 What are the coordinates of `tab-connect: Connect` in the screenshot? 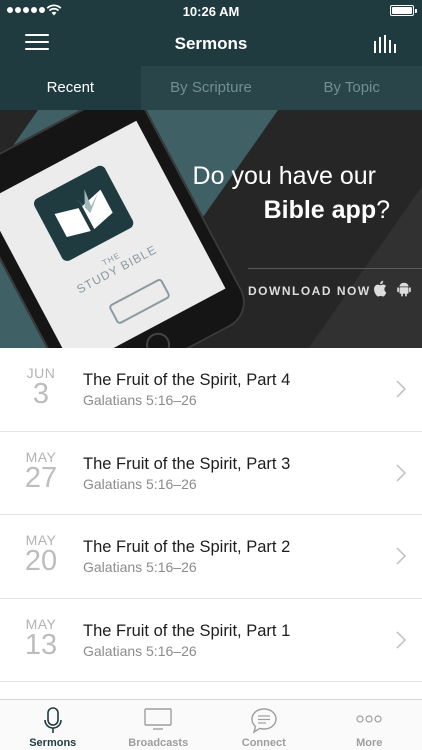 It's located at (264, 725).